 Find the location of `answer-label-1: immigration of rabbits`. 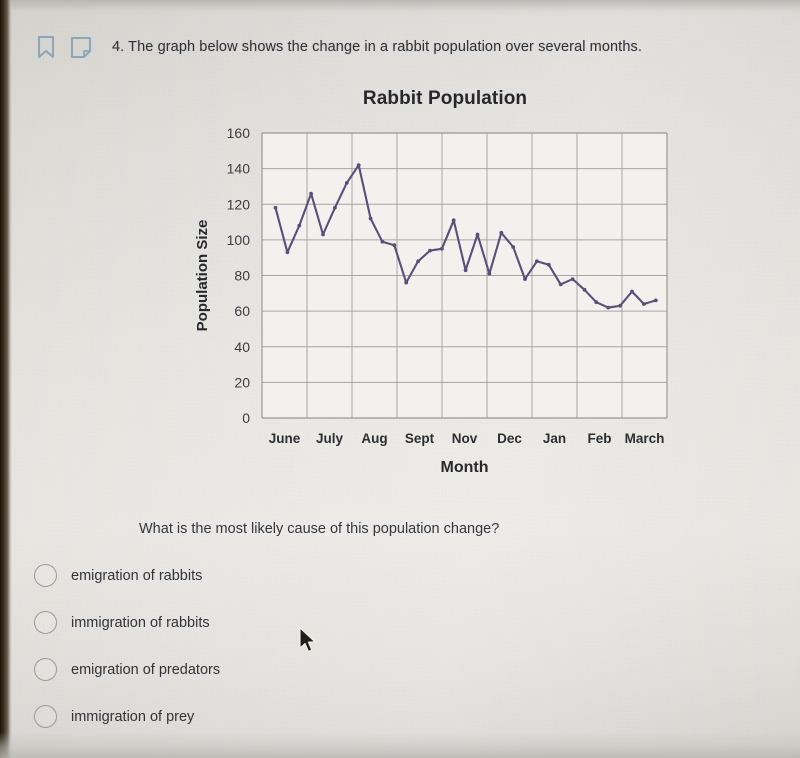

answer-label-1: immigration of rabbits is located at coordinates (140, 622).